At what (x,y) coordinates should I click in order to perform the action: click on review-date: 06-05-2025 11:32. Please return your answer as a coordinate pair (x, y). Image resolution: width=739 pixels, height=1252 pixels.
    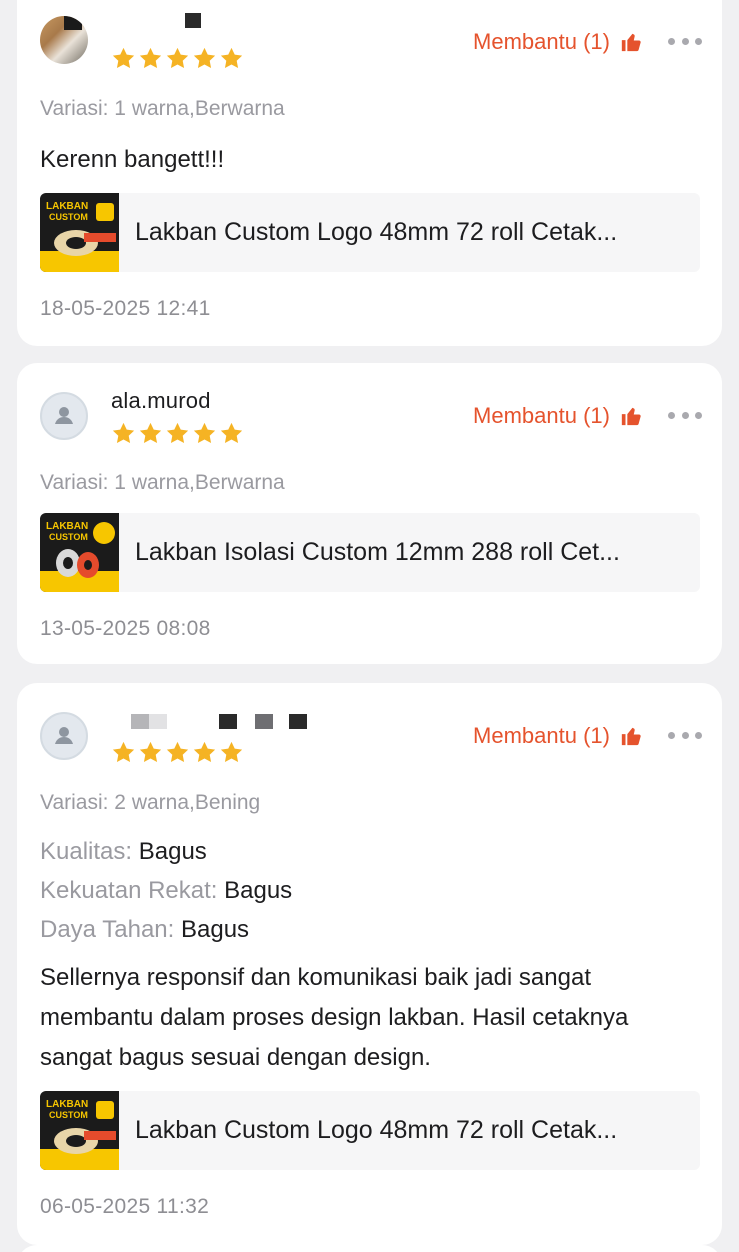
    Looking at the image, I should click on (125, 1206).